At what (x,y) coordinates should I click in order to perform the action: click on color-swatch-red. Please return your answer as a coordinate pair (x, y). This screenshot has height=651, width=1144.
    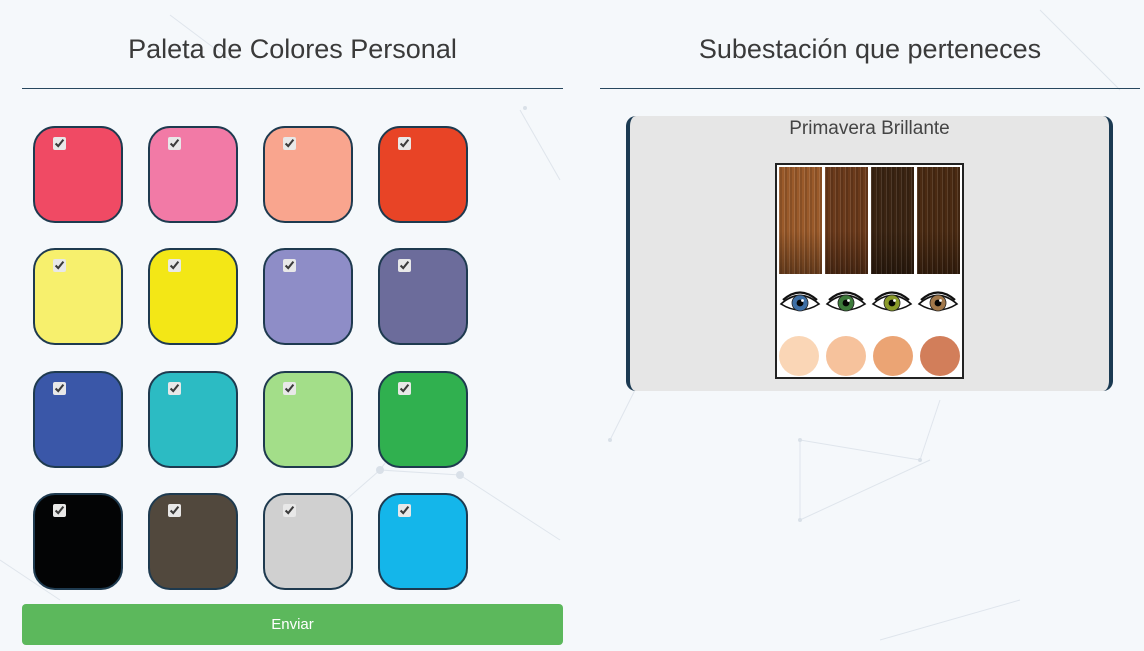
    Looking at the image, I should click on (78, 174).